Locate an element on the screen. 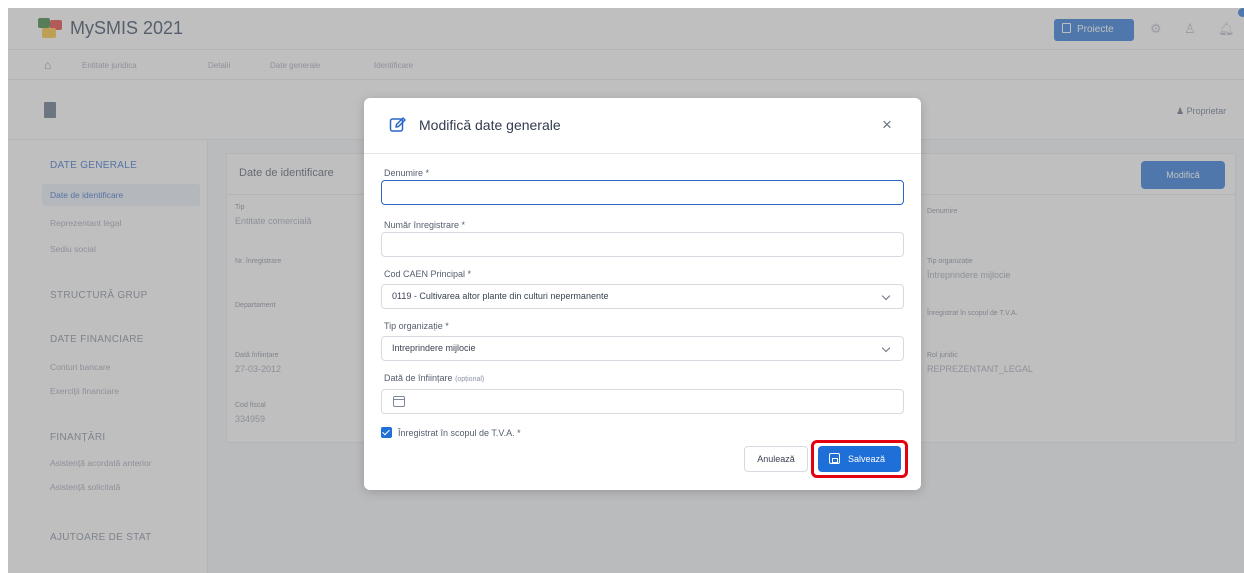 The image size is (1244, 573). save-button-label: Salvează is located at coordinates (867, 459).